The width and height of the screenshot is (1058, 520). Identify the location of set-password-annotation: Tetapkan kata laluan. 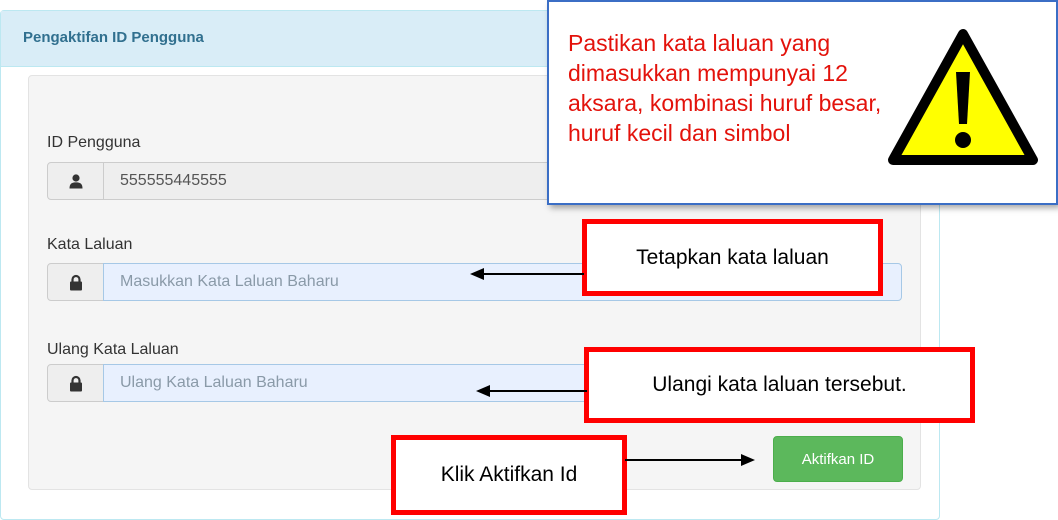
(732, 257).